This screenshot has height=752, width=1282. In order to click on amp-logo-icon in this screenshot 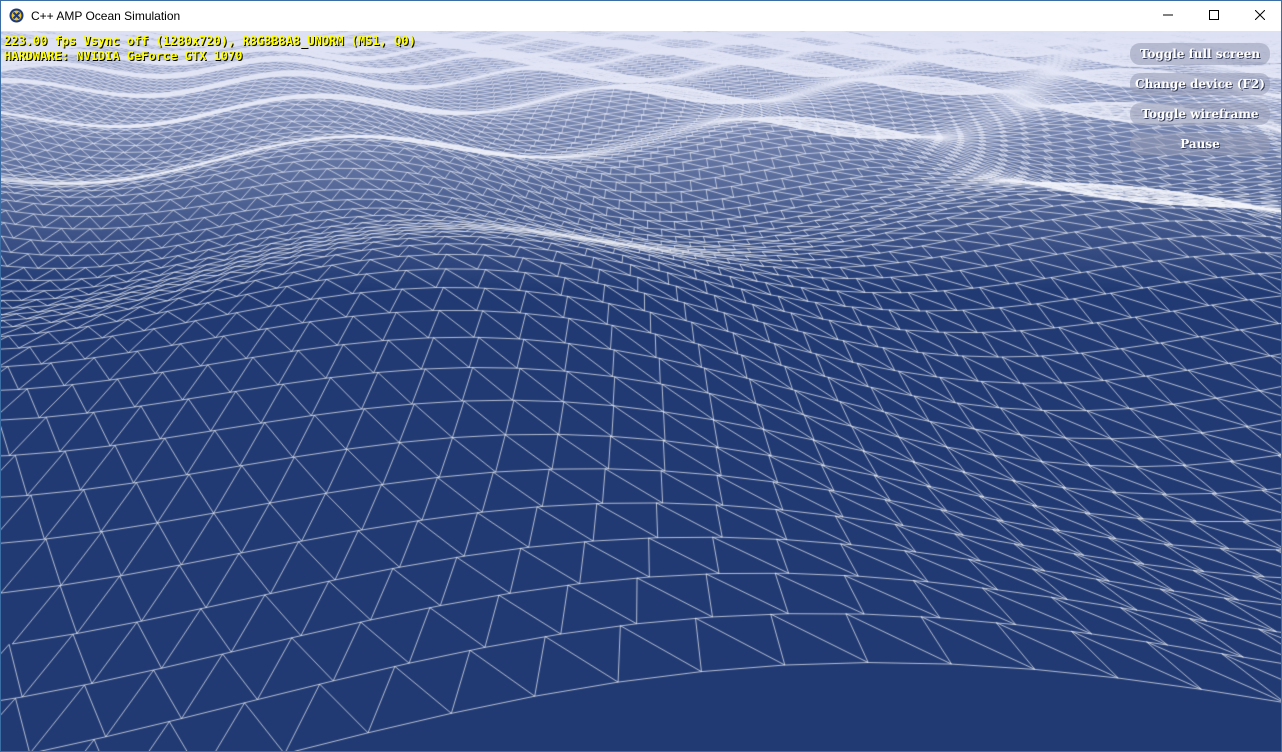, I will do `click(16, 15)`.